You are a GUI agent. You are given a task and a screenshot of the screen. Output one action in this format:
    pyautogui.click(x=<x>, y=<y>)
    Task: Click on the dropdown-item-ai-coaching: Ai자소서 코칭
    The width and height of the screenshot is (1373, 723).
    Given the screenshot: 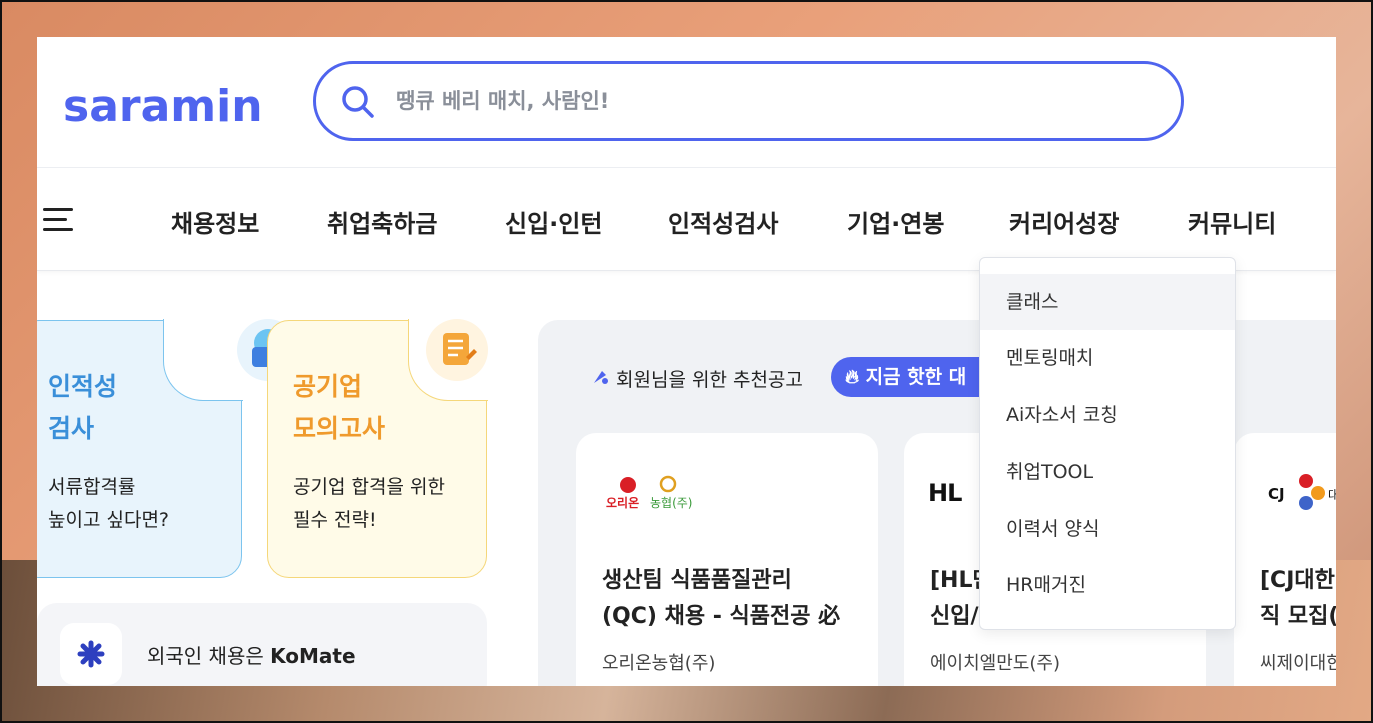 What is the action you would take?
    pyautogui.click(x=1107, y=415)
    